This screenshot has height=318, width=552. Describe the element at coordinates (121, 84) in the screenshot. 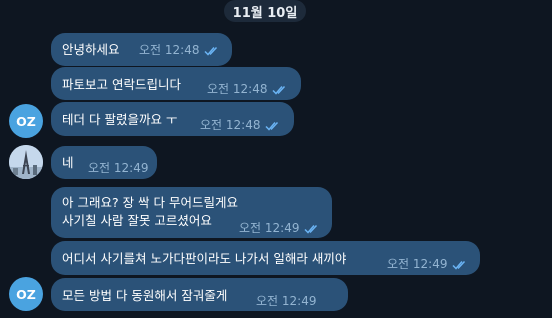

I see `message-text: 파토보고 연락드립니다` at that location.